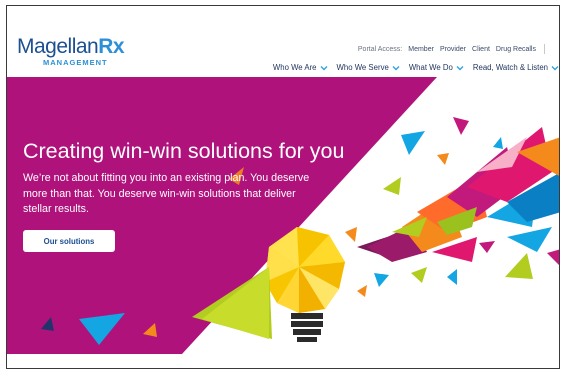 This screenshot has height=374, width=565. I want to click on nav-item-label: Who We Serve, so click(362, 67).